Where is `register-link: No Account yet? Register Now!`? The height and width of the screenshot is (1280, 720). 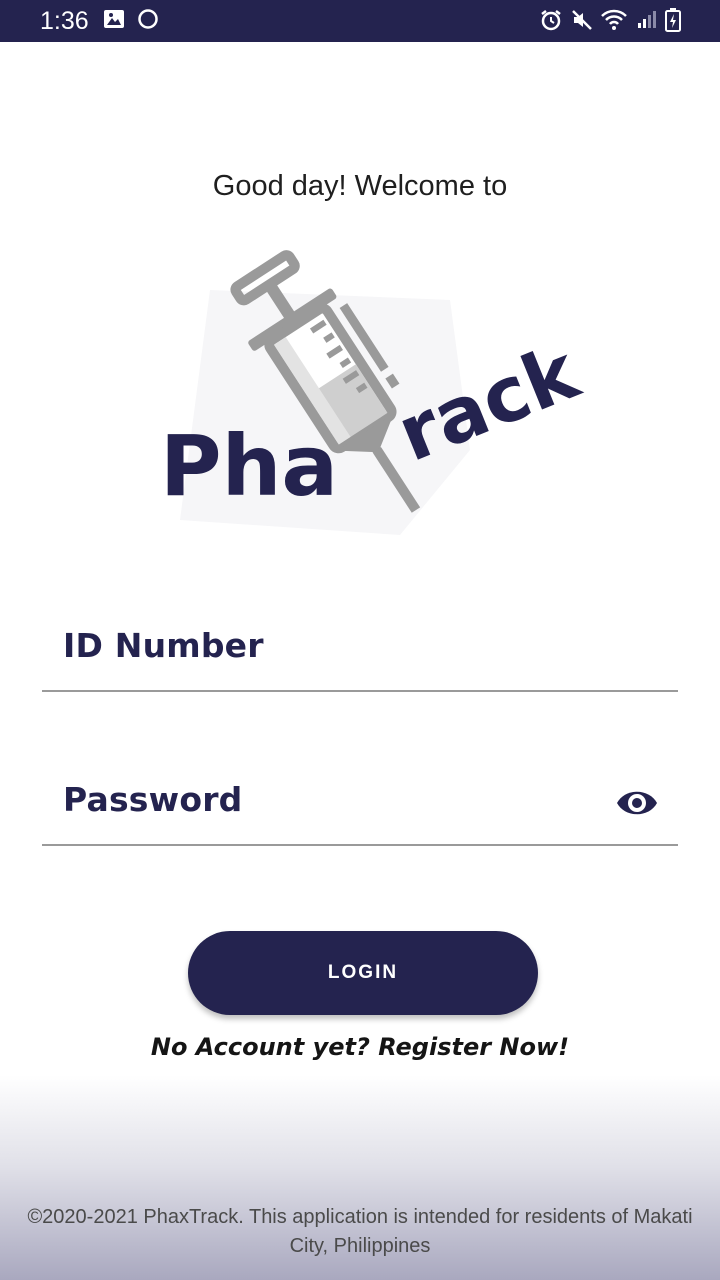 register-link: No Account yet? Register Now! is located at coordinates (360, 1047).